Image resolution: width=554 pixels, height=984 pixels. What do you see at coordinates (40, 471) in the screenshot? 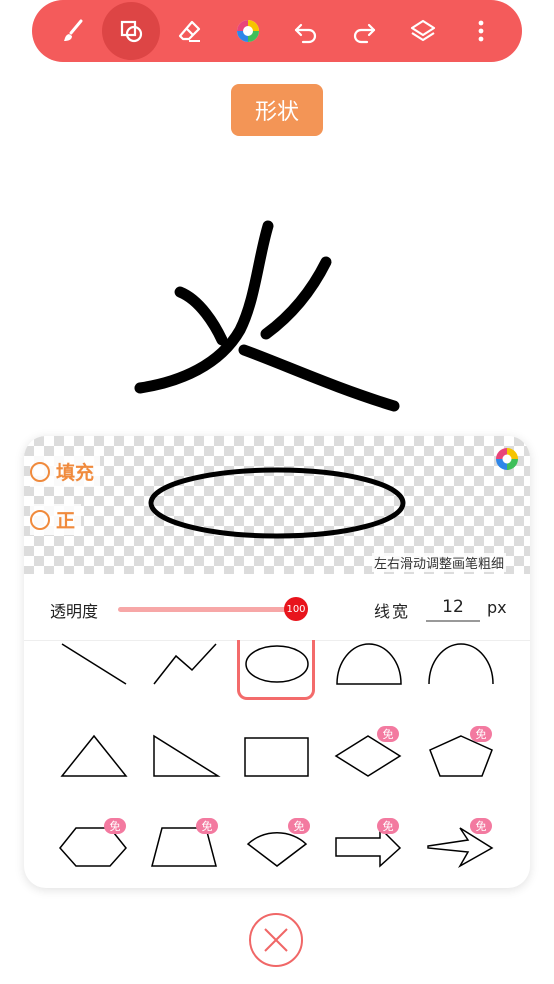
I see `fill-radio` at bounding box center [40, 471].